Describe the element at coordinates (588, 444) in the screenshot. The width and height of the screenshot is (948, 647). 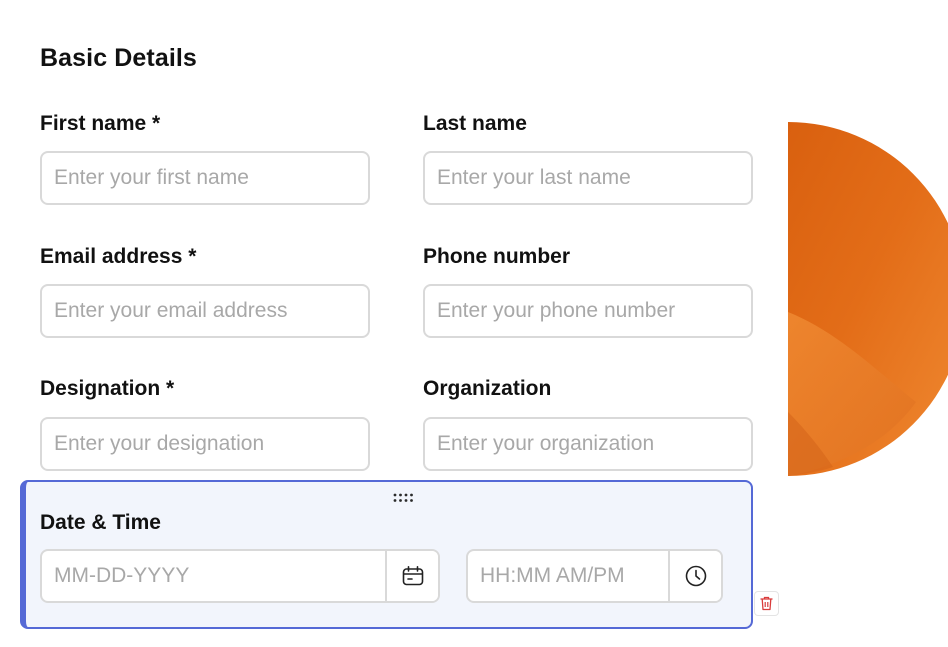
I see `organization-input` at that location.